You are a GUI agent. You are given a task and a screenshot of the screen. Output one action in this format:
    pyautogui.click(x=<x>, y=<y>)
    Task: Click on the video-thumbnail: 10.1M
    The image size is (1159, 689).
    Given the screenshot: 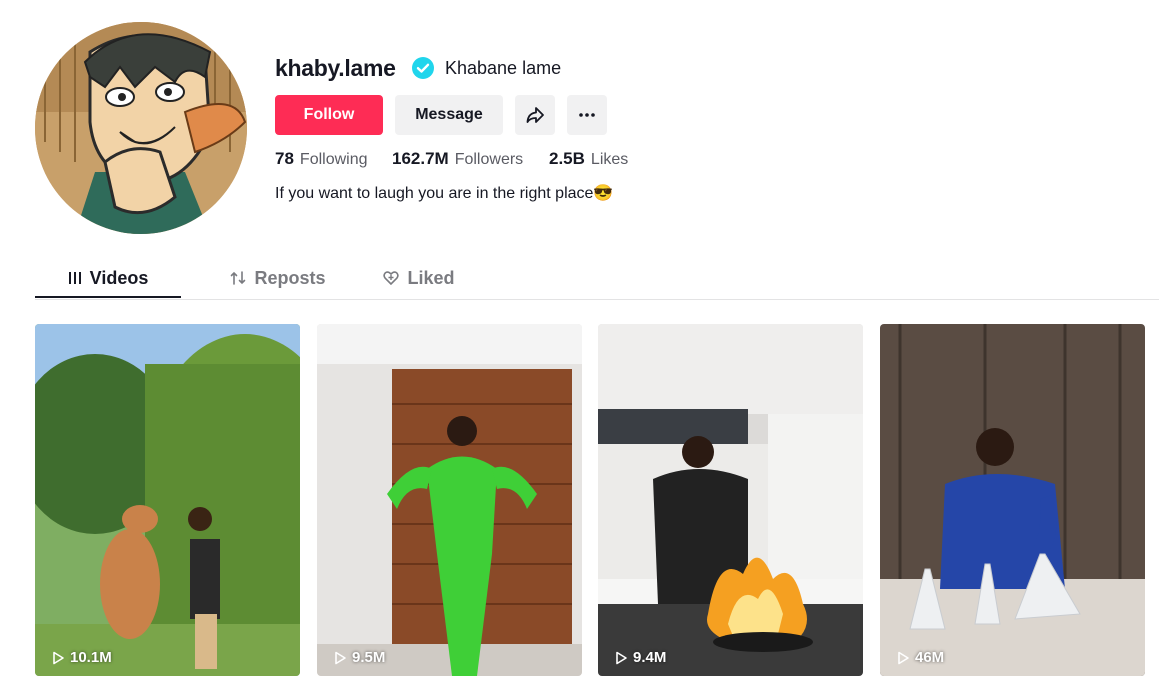 What is the action you would take?
    pyautogui.click(x=167, y=500)
    